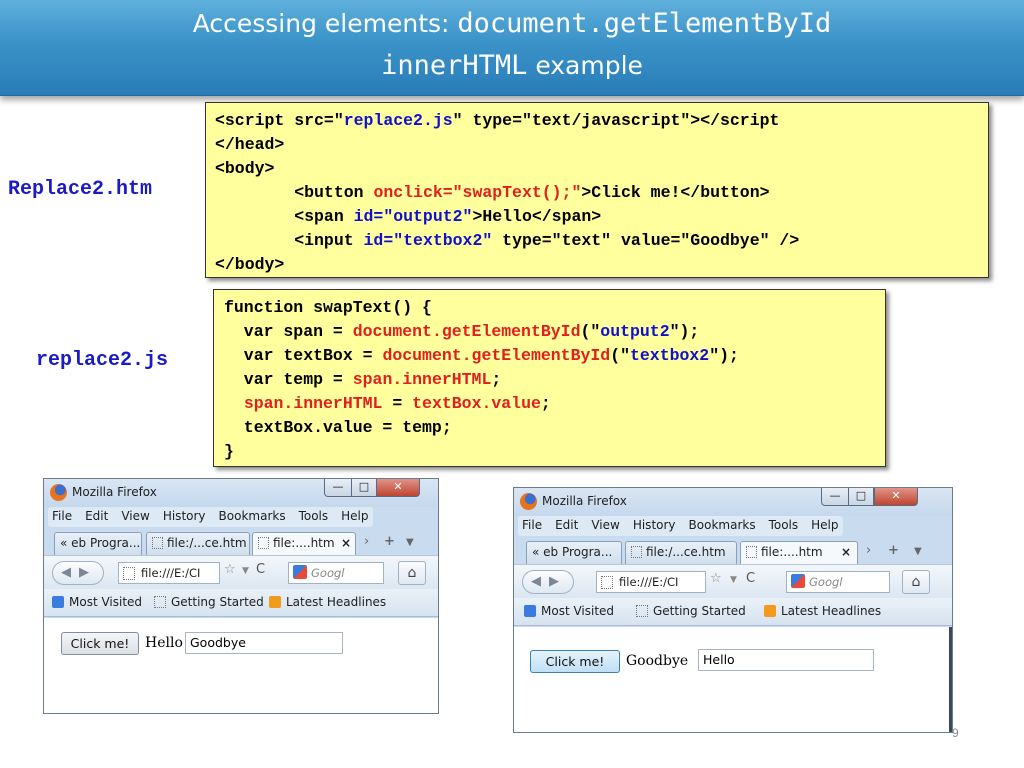  I want to click on js-code-line: }, so click(229, 451).